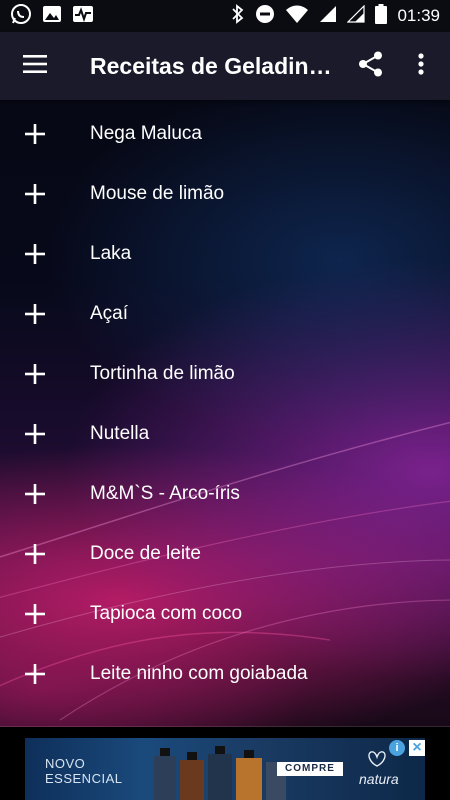 This screenshot has width=450, height=800. I want to click on list-item-label: Laka, so click(111, 253).